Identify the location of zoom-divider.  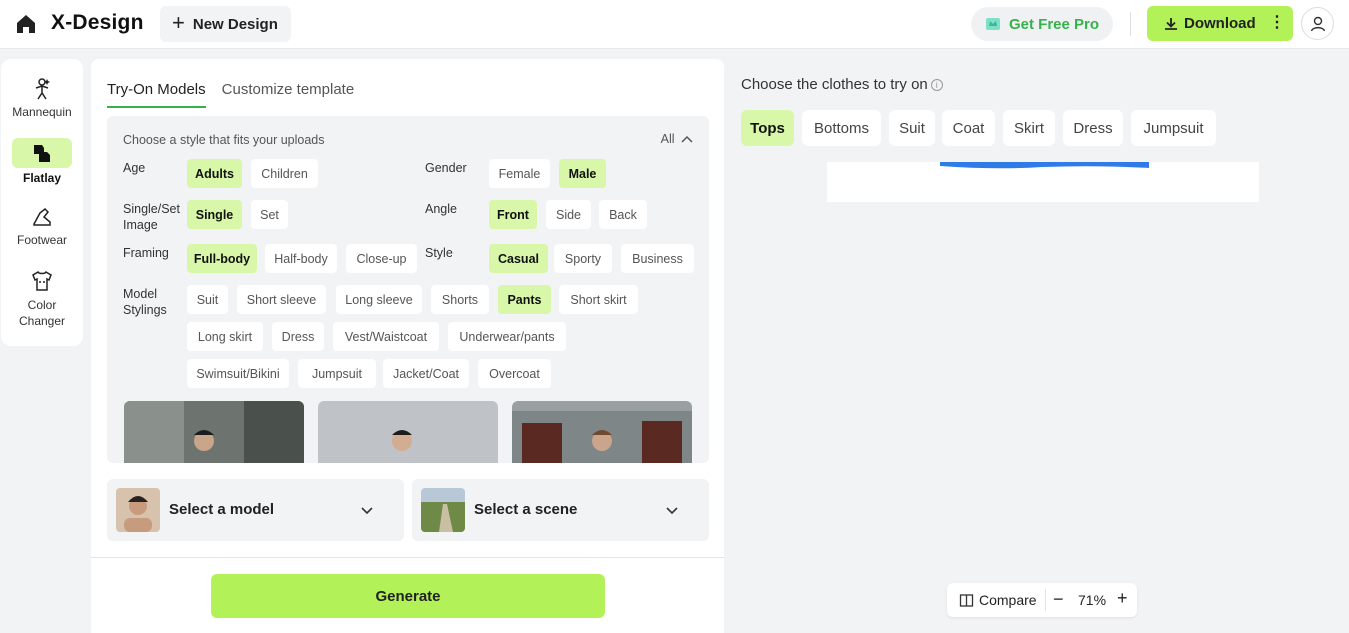
(1045, 600).